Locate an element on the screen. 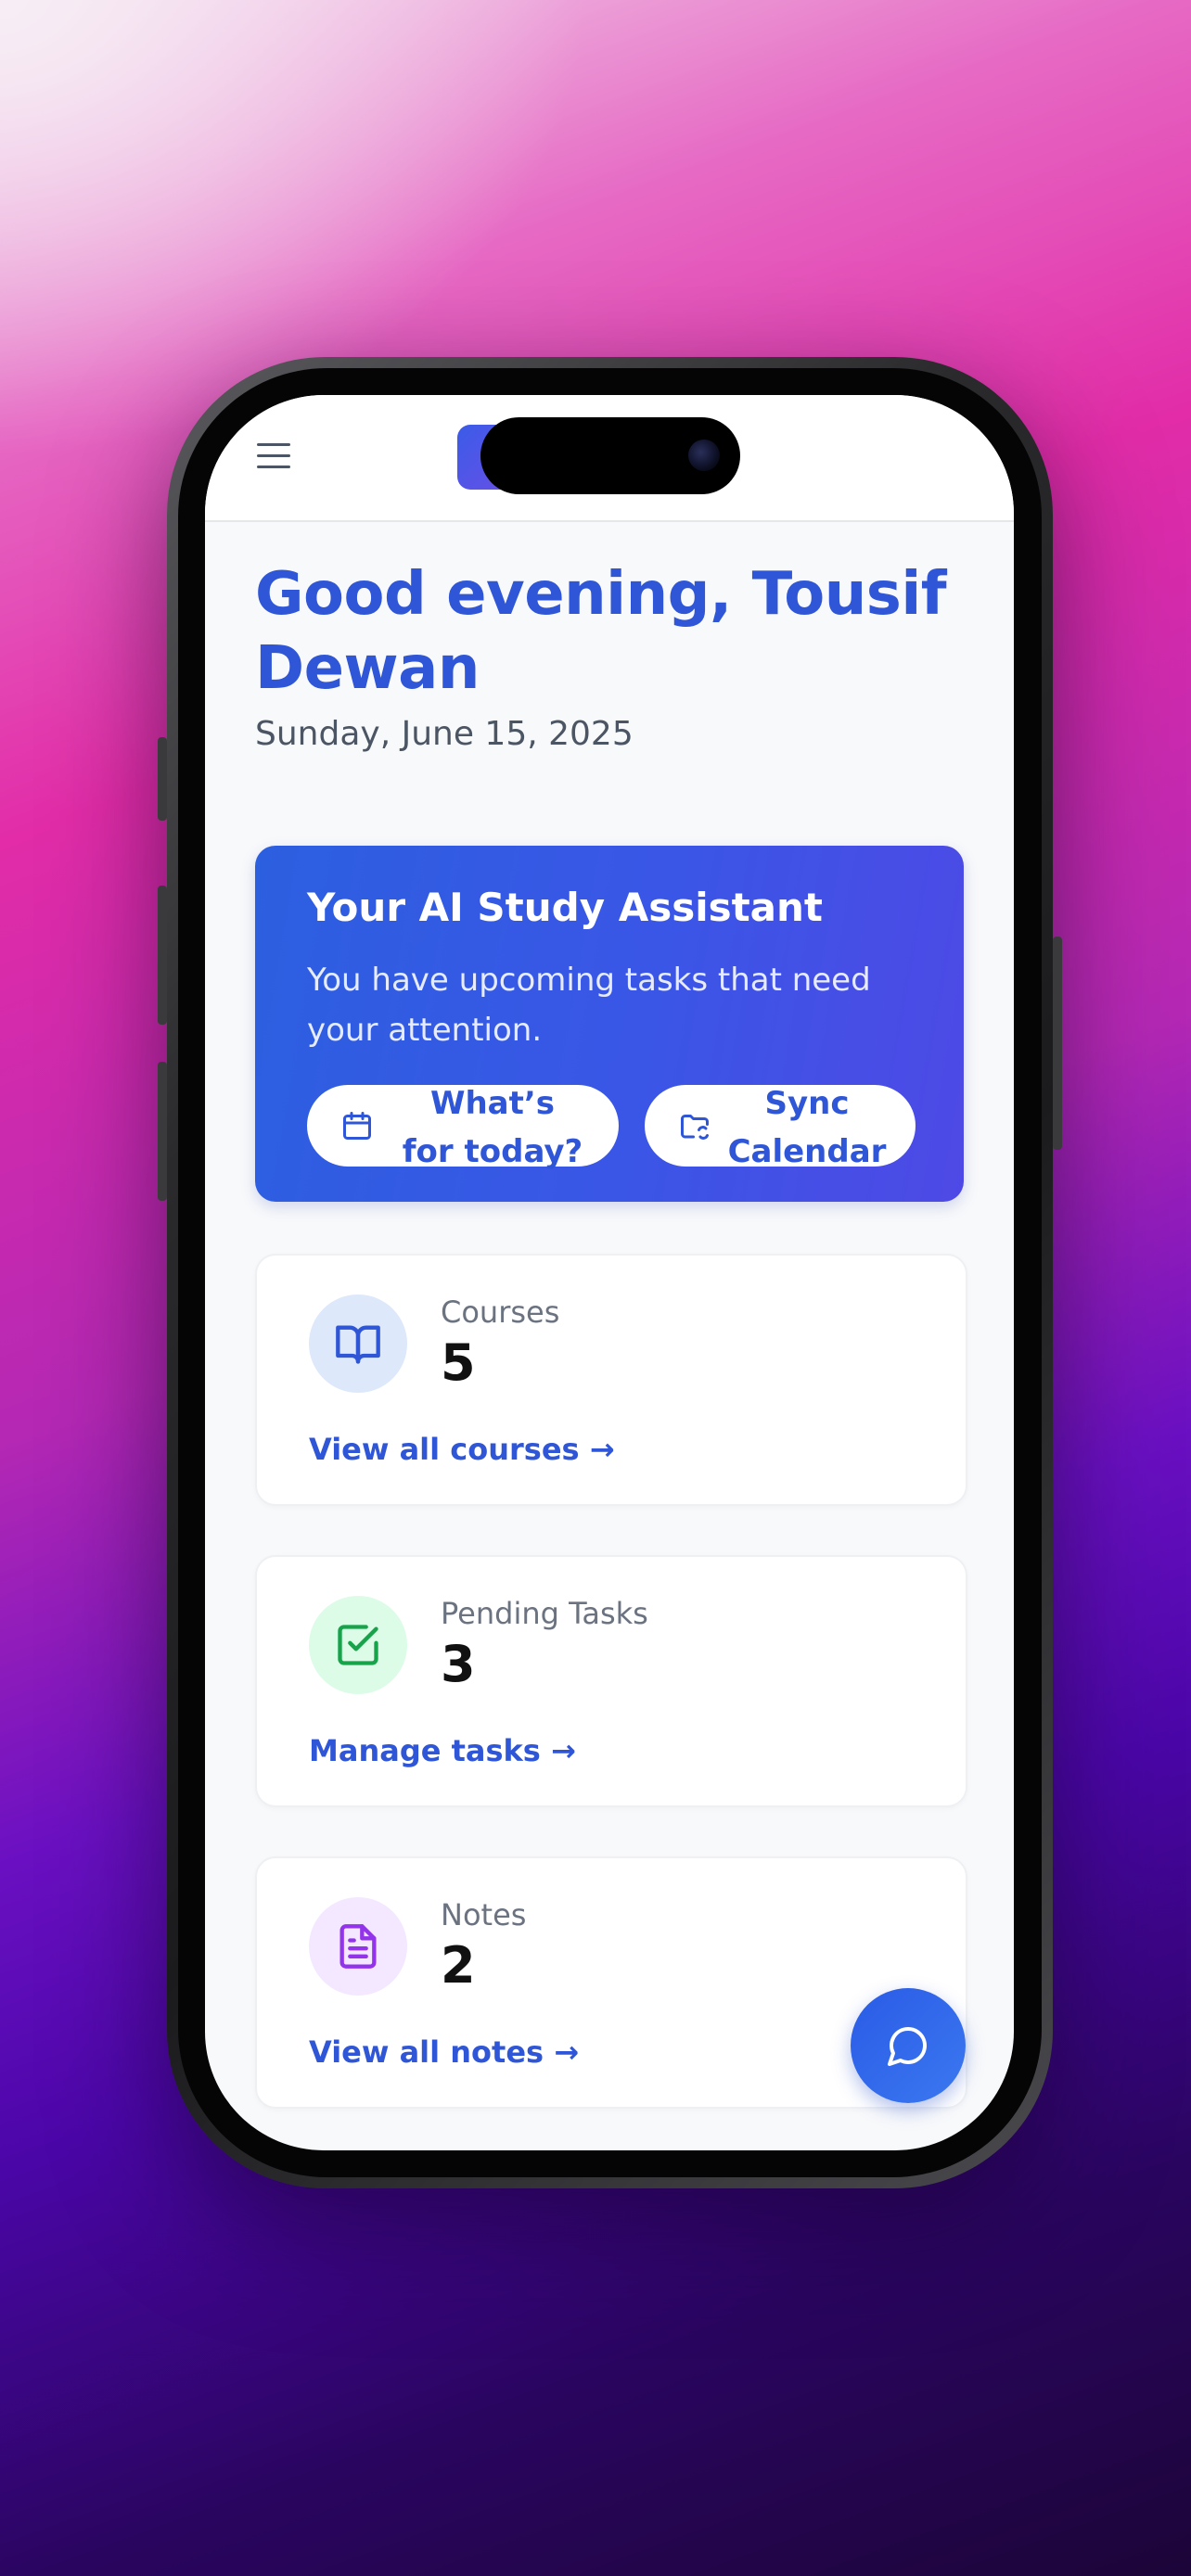 The image size is (1191, 2576). courses-label: Courses is located at coordinates (501, 1312).